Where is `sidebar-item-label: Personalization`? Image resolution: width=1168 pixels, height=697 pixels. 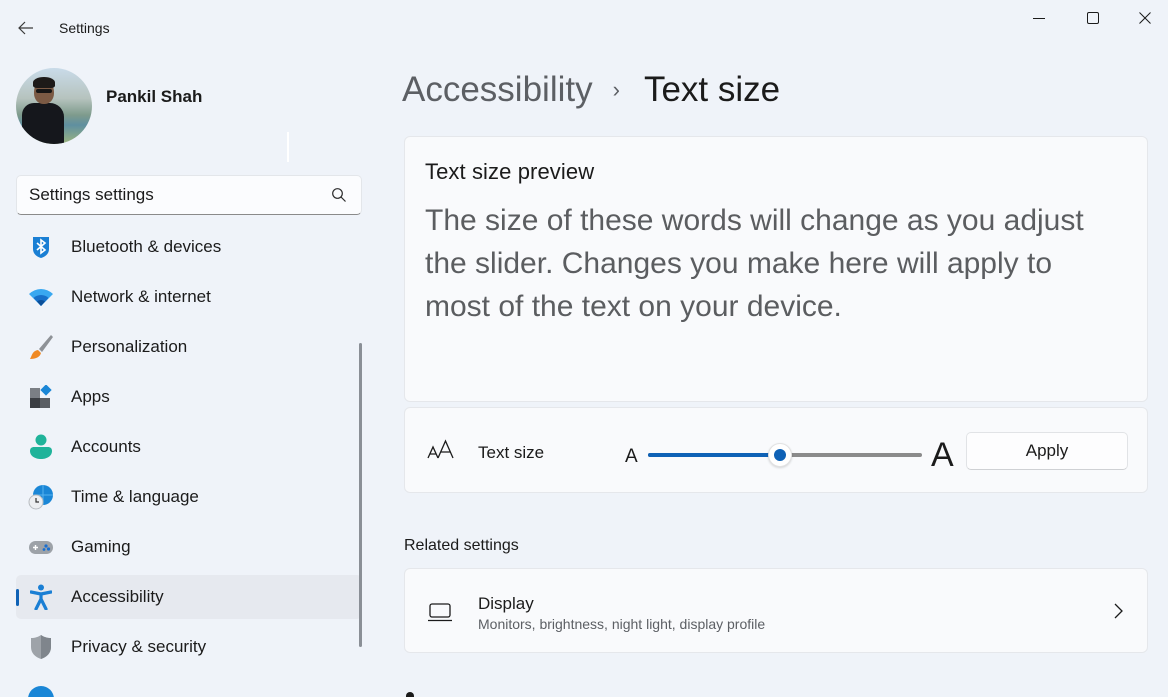 sidebar-item-label: Personalization is located at coordinates (129, 346).